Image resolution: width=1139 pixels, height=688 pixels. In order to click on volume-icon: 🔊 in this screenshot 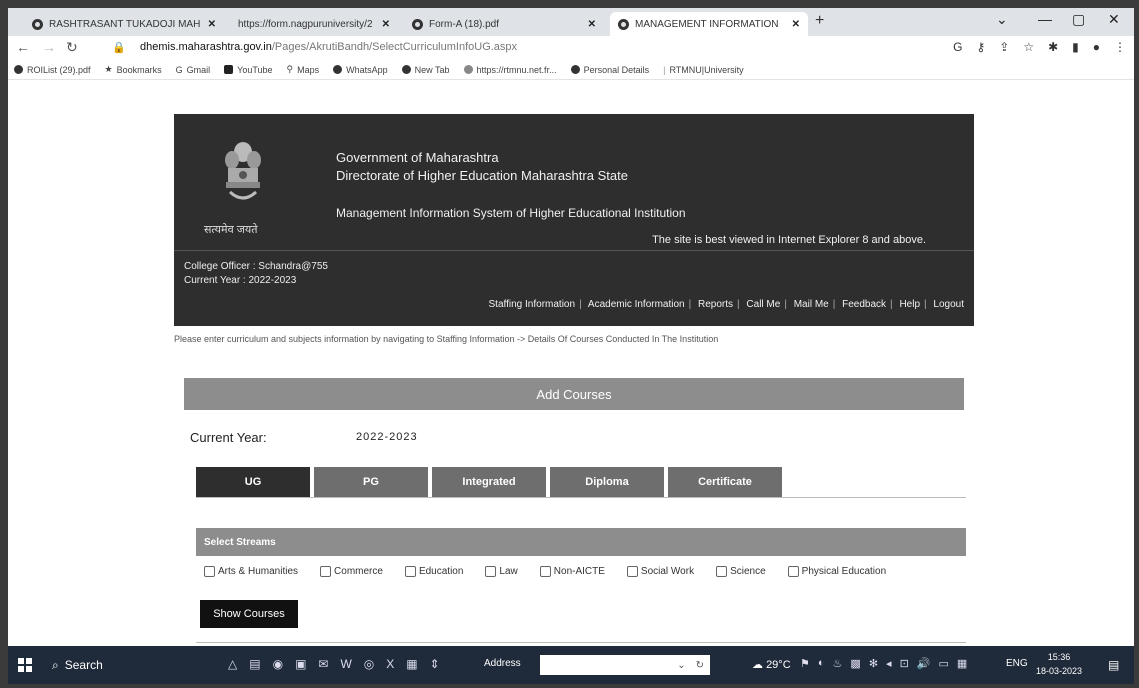, I will do `click(924, 663)`.